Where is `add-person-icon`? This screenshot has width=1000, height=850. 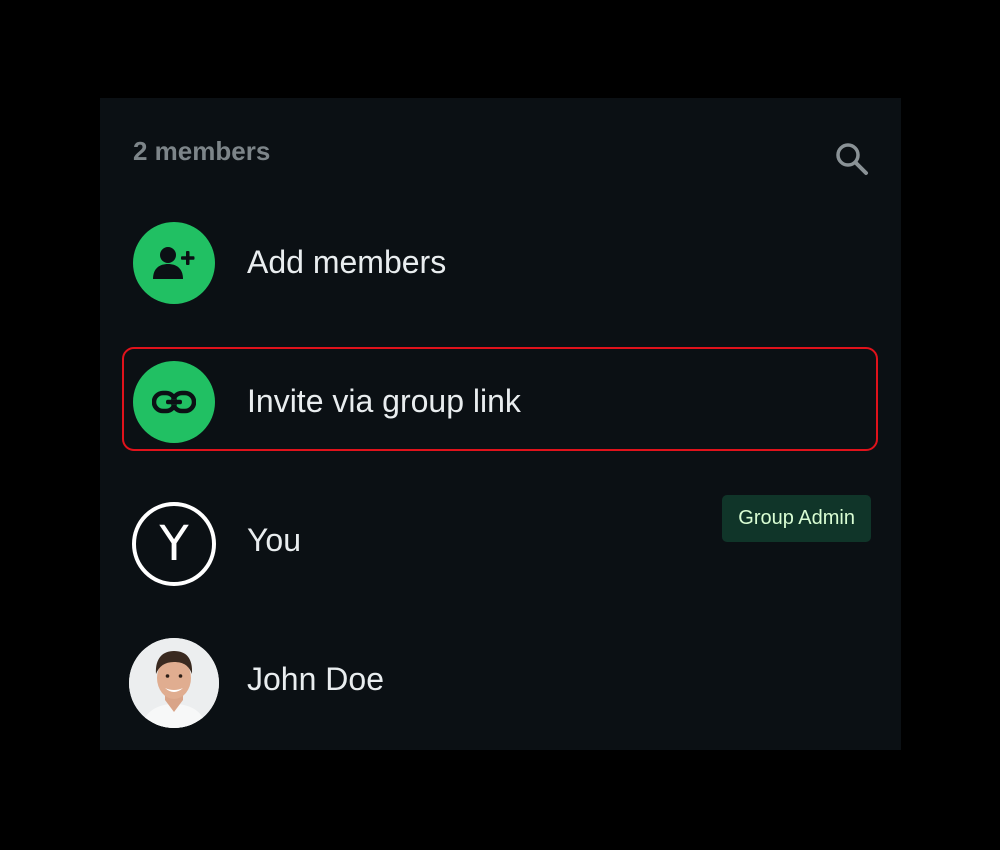
add-person-icon is located at coordinates (174, 263).